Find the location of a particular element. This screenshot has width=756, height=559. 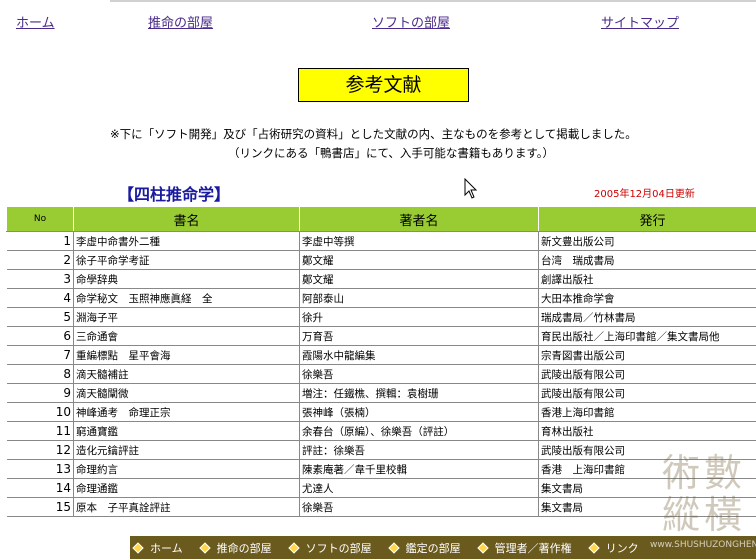

cell-publisher: 創譯出版社 is located at coordinates (647, 279).